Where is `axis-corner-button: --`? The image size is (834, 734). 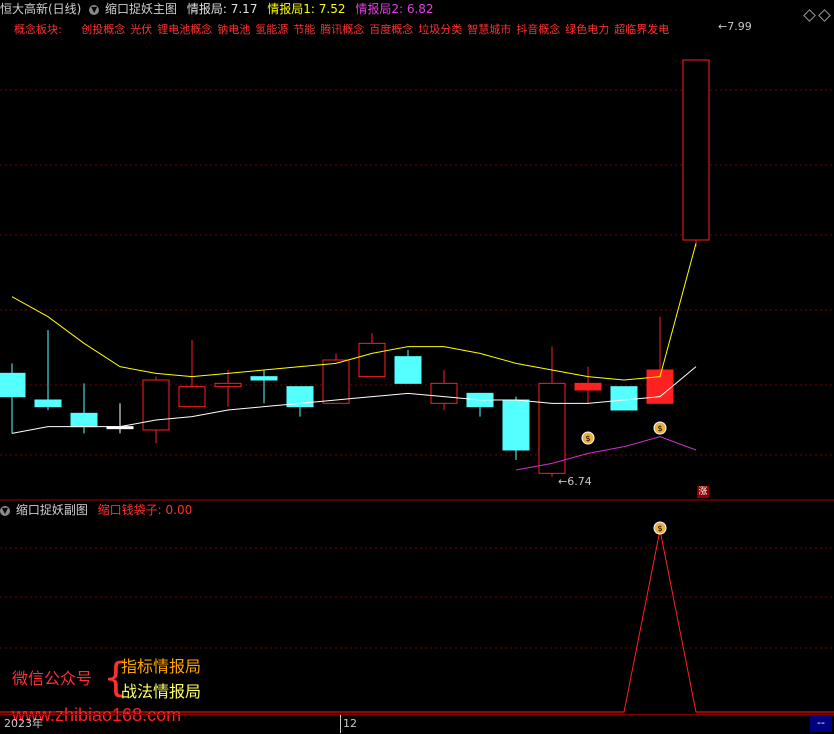
axis-corner-button: -- is located at coordinates (821, 724).